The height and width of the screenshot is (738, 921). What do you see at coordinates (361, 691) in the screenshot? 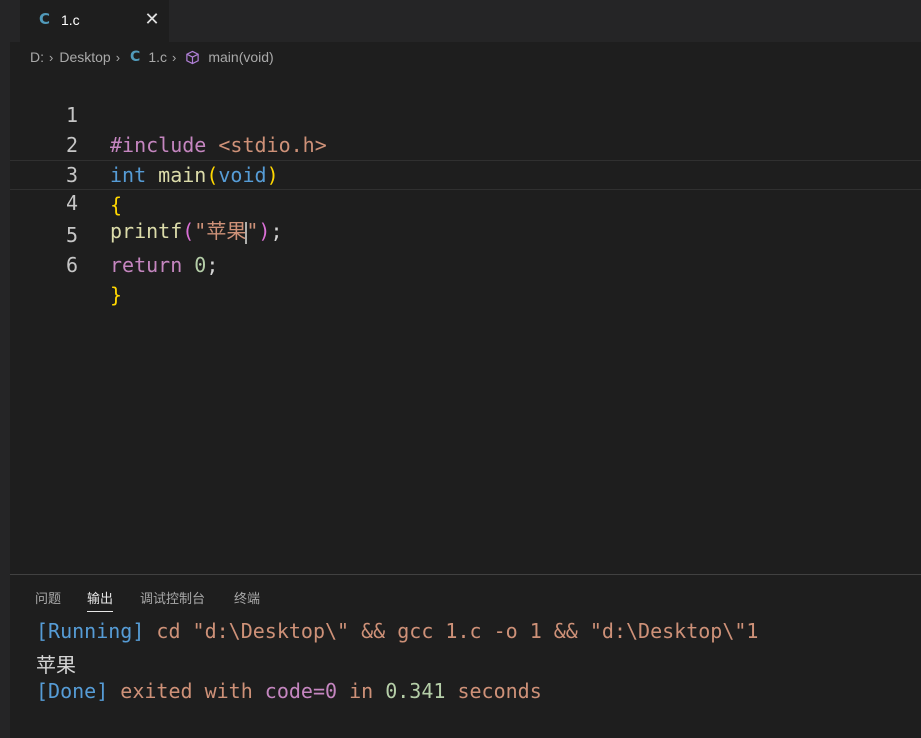
I see `done-text: in` at bounding box center [361, 691].